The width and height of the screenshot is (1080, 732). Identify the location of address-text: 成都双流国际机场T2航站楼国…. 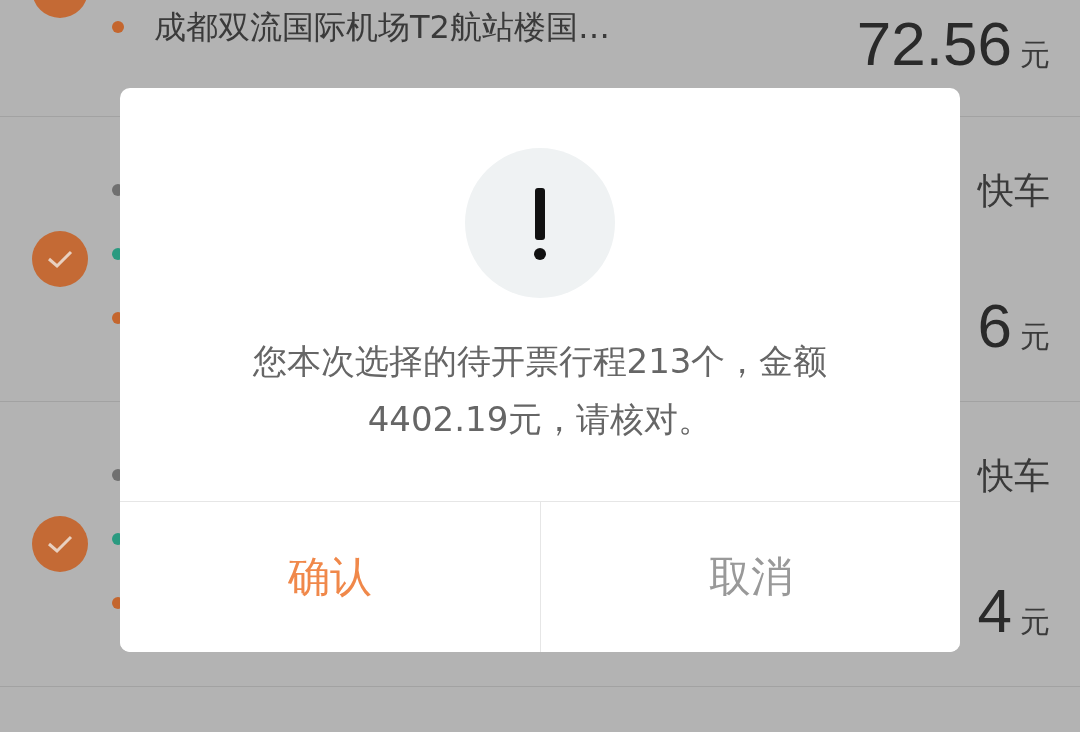
(382, 27).